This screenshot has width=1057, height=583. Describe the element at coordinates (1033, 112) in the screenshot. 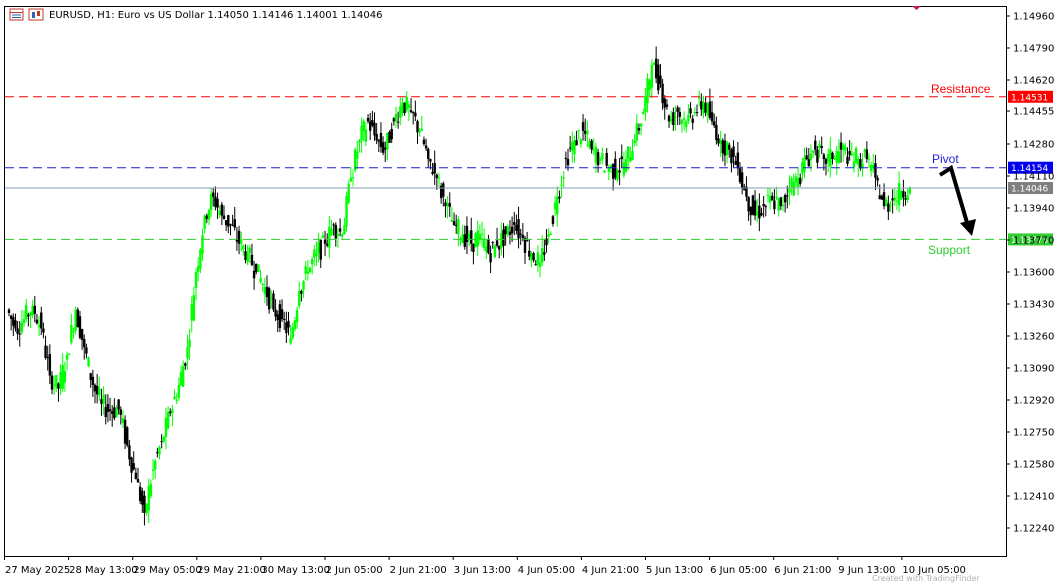

I see `y-tick-label: 1.14455` at that location.